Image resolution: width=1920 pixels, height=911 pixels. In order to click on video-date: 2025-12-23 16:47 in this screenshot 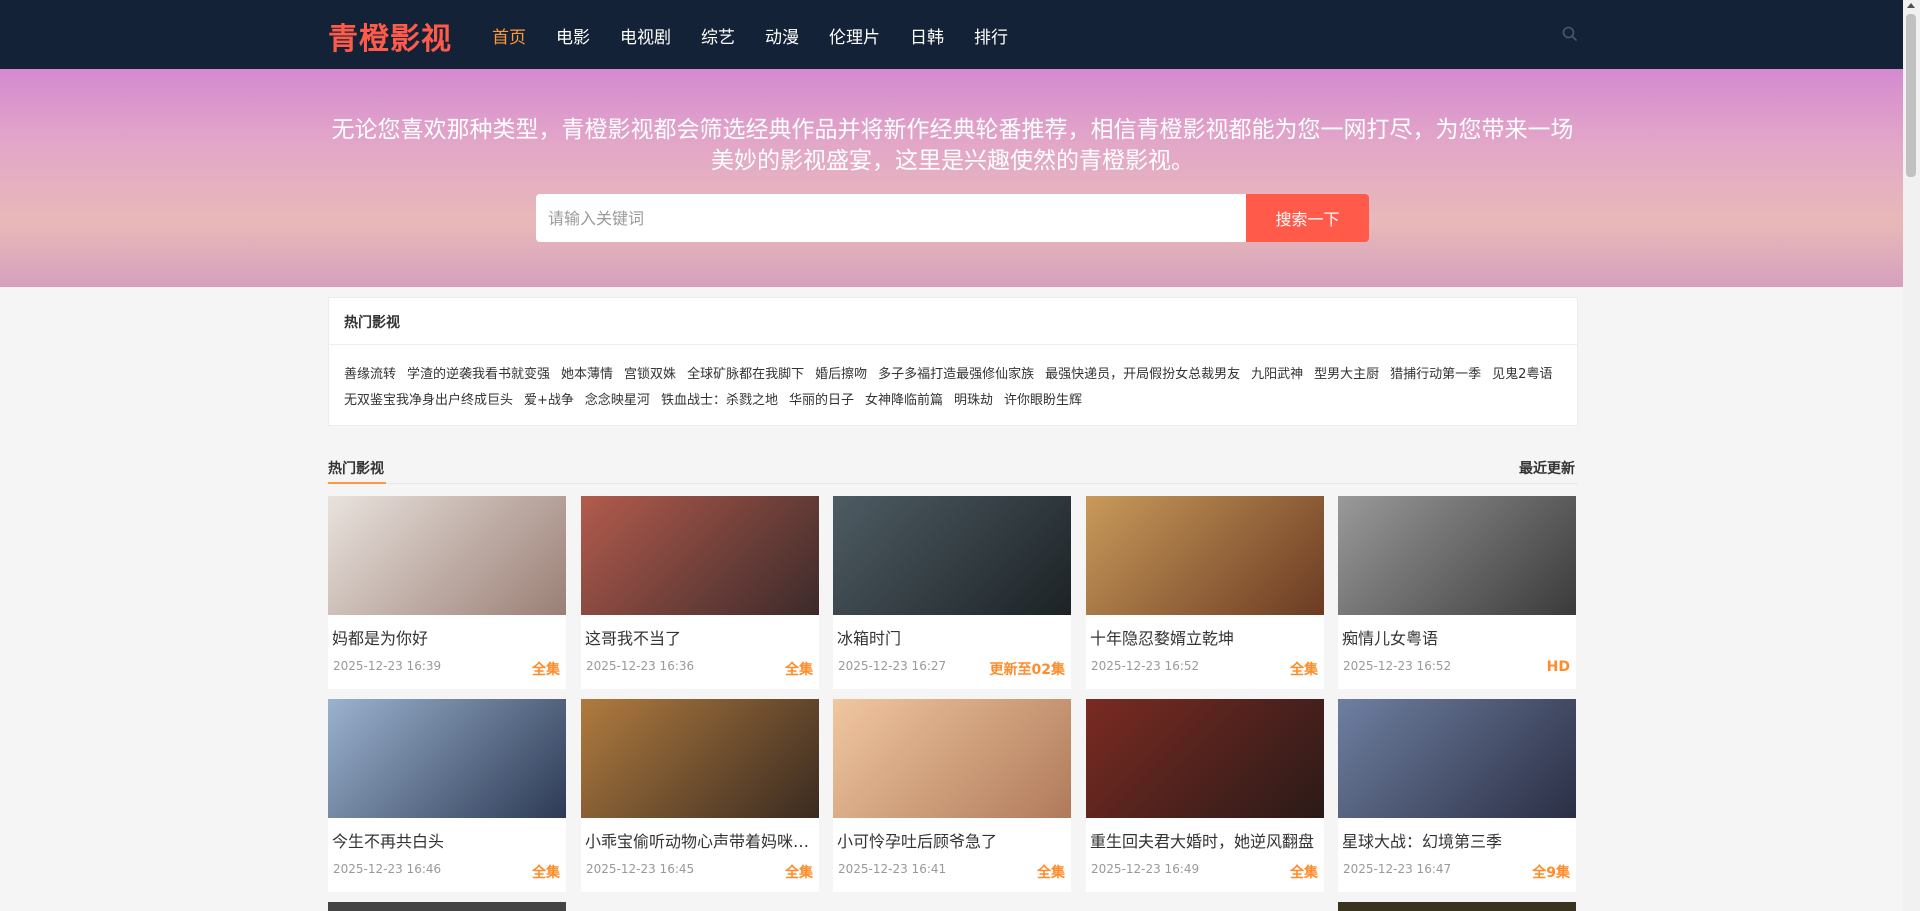, I will do `click(1397, 869)`.